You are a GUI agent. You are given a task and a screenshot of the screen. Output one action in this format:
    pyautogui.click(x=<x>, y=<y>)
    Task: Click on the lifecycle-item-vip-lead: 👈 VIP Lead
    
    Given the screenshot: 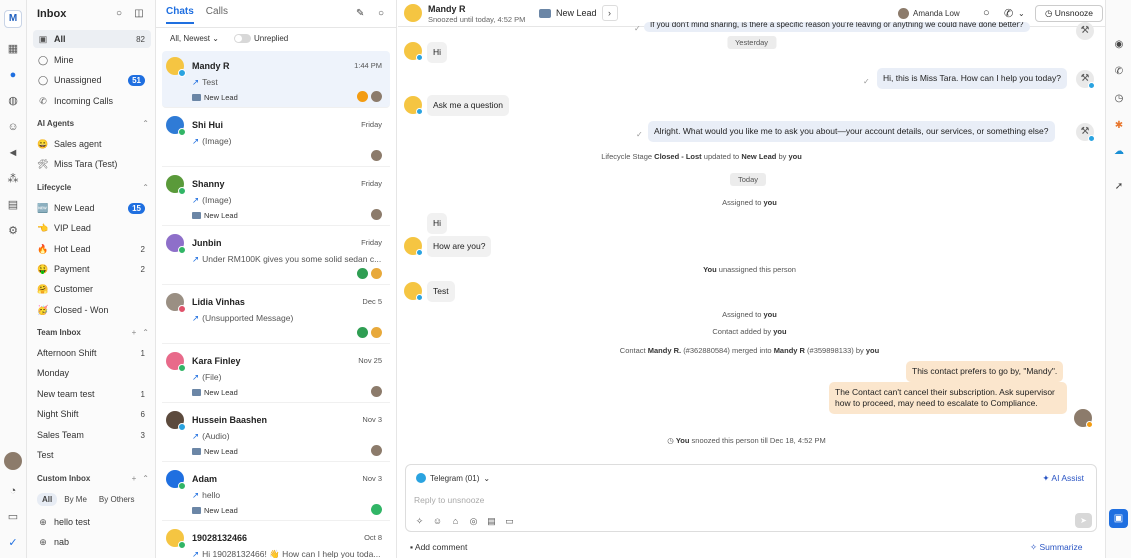 What is the action you would take?
    pyautogui.click(x=92, y=228)
    